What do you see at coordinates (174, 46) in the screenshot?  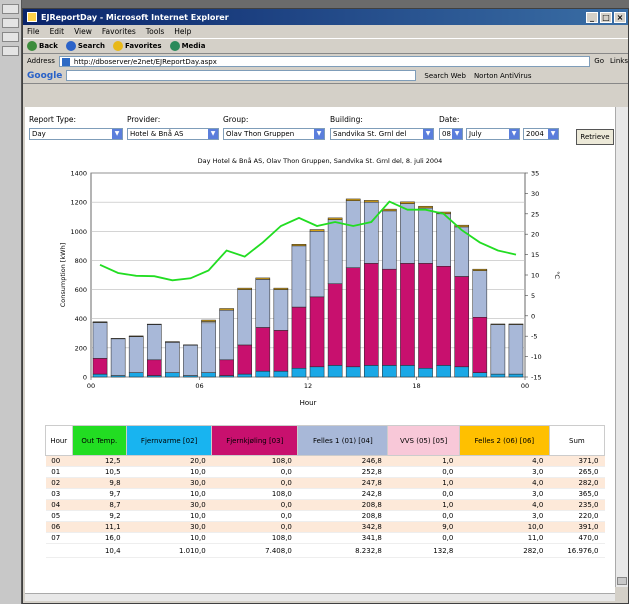 I see `media-icon` at bounding box center [174, 46].